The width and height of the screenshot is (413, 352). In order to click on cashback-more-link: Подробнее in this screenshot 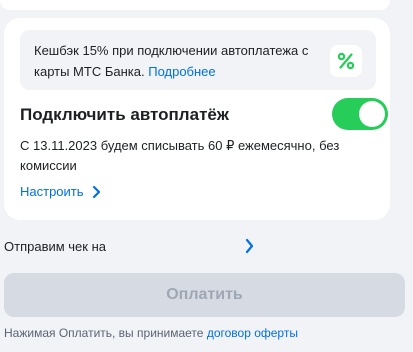, I will do `click(181, 71)`.